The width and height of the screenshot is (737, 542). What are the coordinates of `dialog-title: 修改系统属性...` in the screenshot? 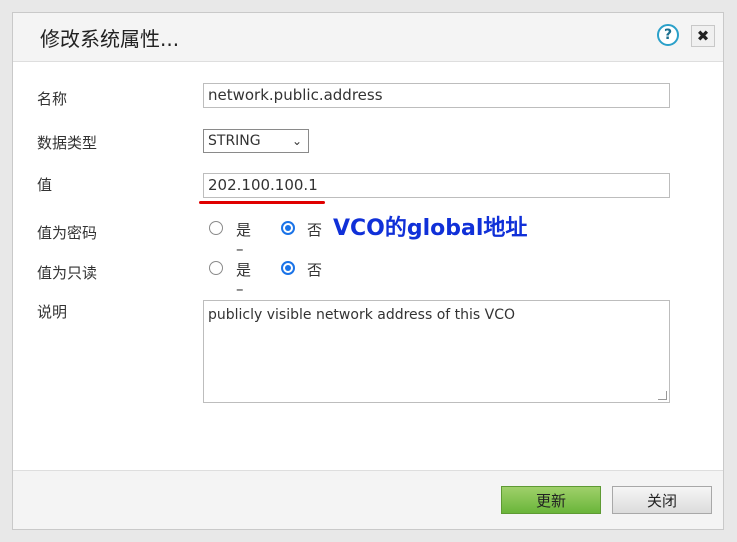 It's located at (110, 39).